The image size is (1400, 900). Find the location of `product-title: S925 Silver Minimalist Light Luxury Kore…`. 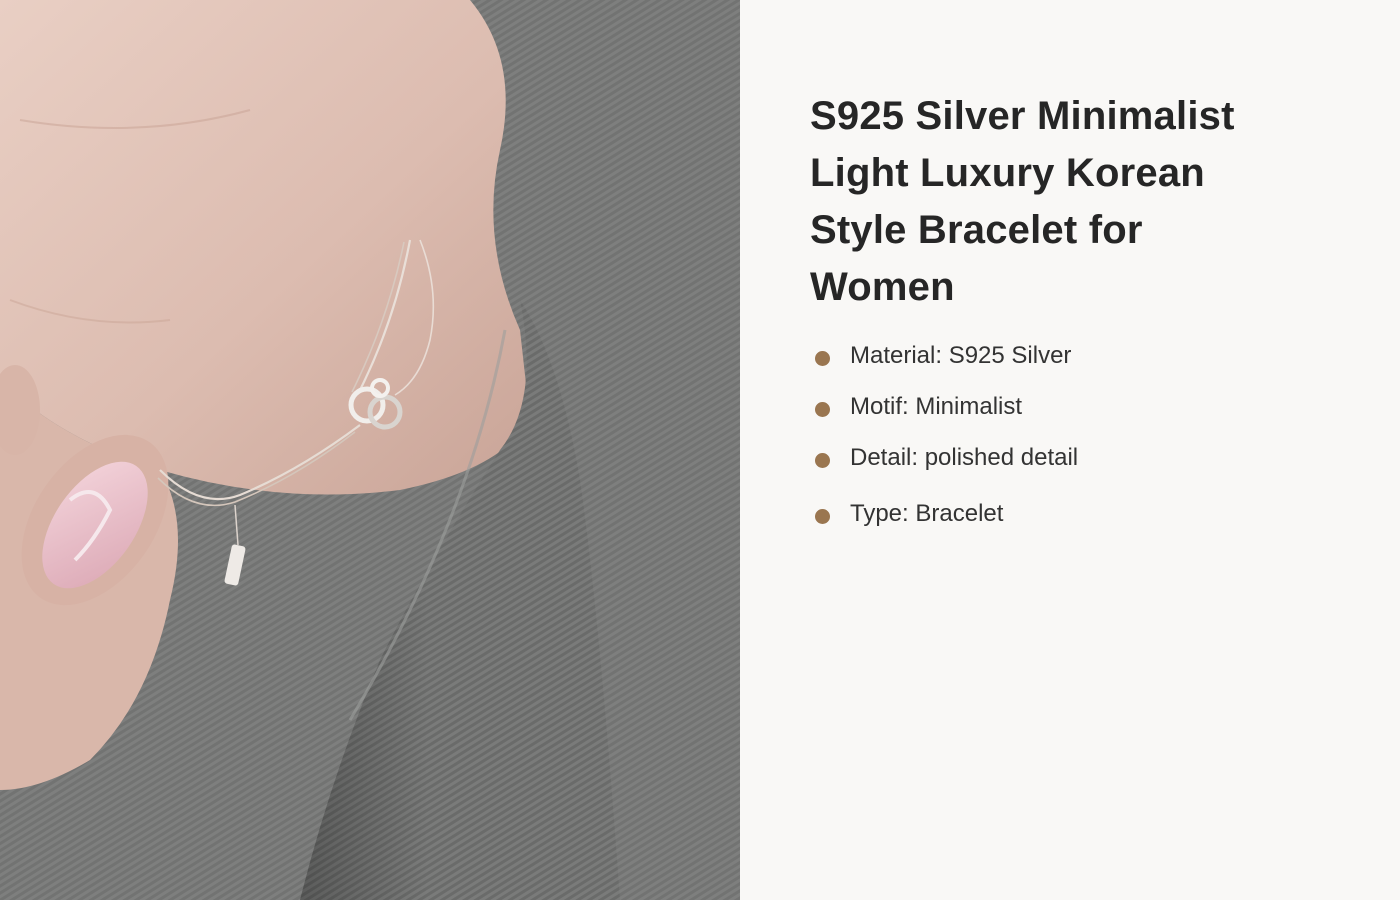

product-title: S925 Silver Minimalist Light Luxury Kore… is located at coordinates (1022, 201).